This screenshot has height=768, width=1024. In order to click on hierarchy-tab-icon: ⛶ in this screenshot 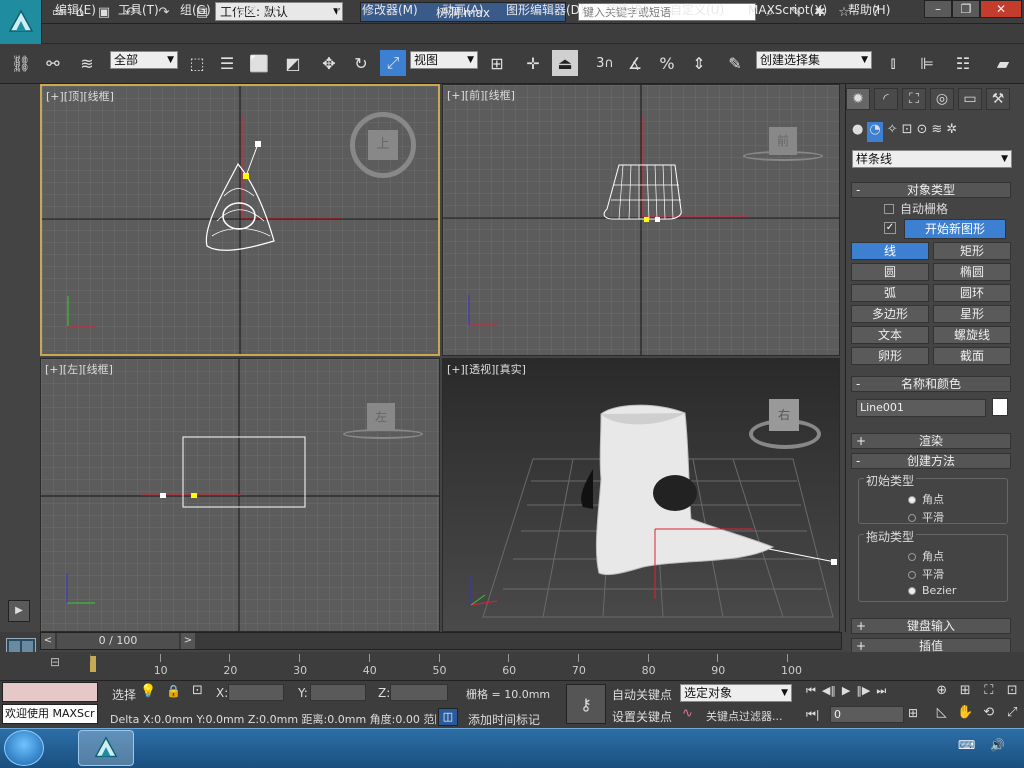, I will do `click(914, 99)`.